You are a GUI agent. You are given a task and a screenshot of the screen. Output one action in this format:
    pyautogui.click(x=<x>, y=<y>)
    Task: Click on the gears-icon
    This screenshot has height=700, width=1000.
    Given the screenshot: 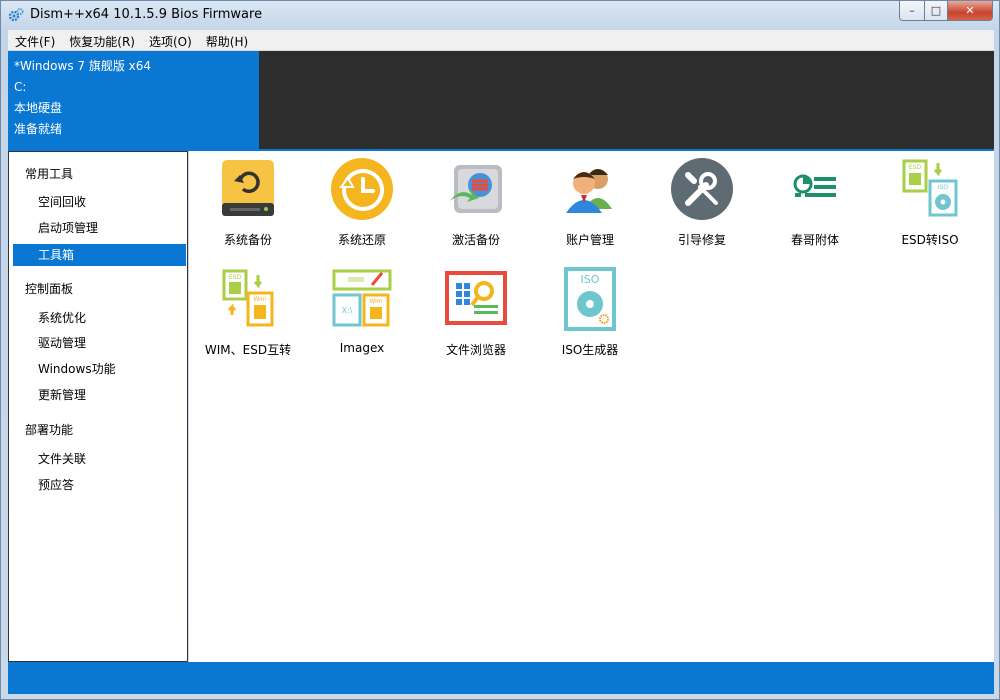 What is the action you would take?
    pyautogui.click(x=16, y=15)
    